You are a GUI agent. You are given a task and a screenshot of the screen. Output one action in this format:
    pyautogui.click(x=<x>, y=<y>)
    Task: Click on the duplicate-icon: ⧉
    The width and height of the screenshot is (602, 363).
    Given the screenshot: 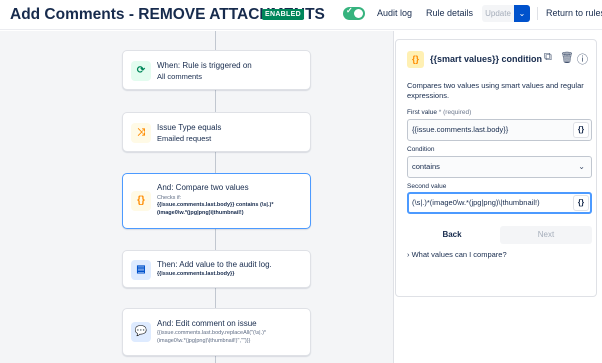 What is the action you would take?
    pyautogui.click(x=548, y=57)
    